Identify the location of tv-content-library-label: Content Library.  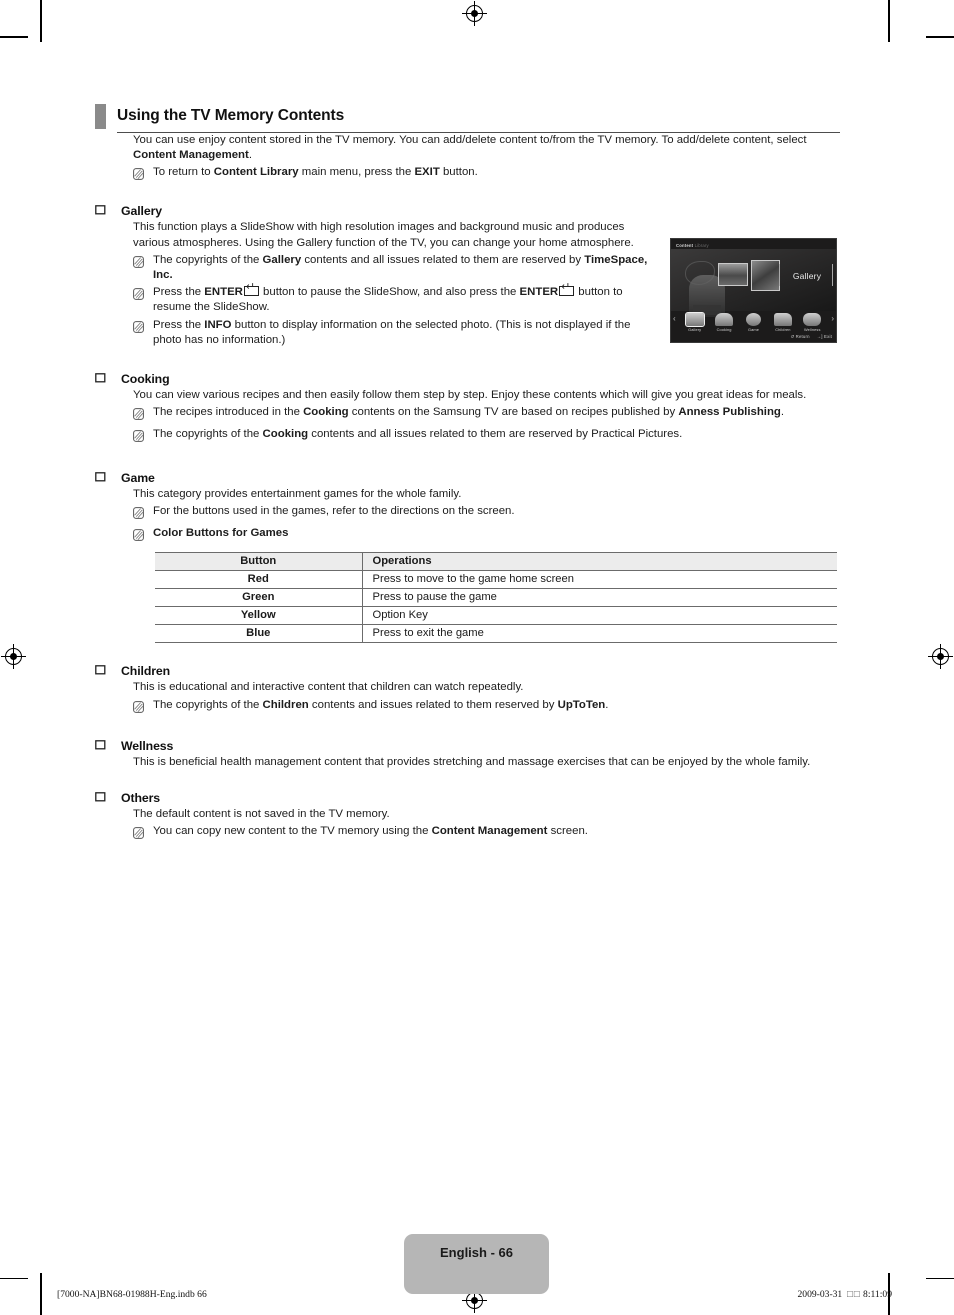
(692, 245).